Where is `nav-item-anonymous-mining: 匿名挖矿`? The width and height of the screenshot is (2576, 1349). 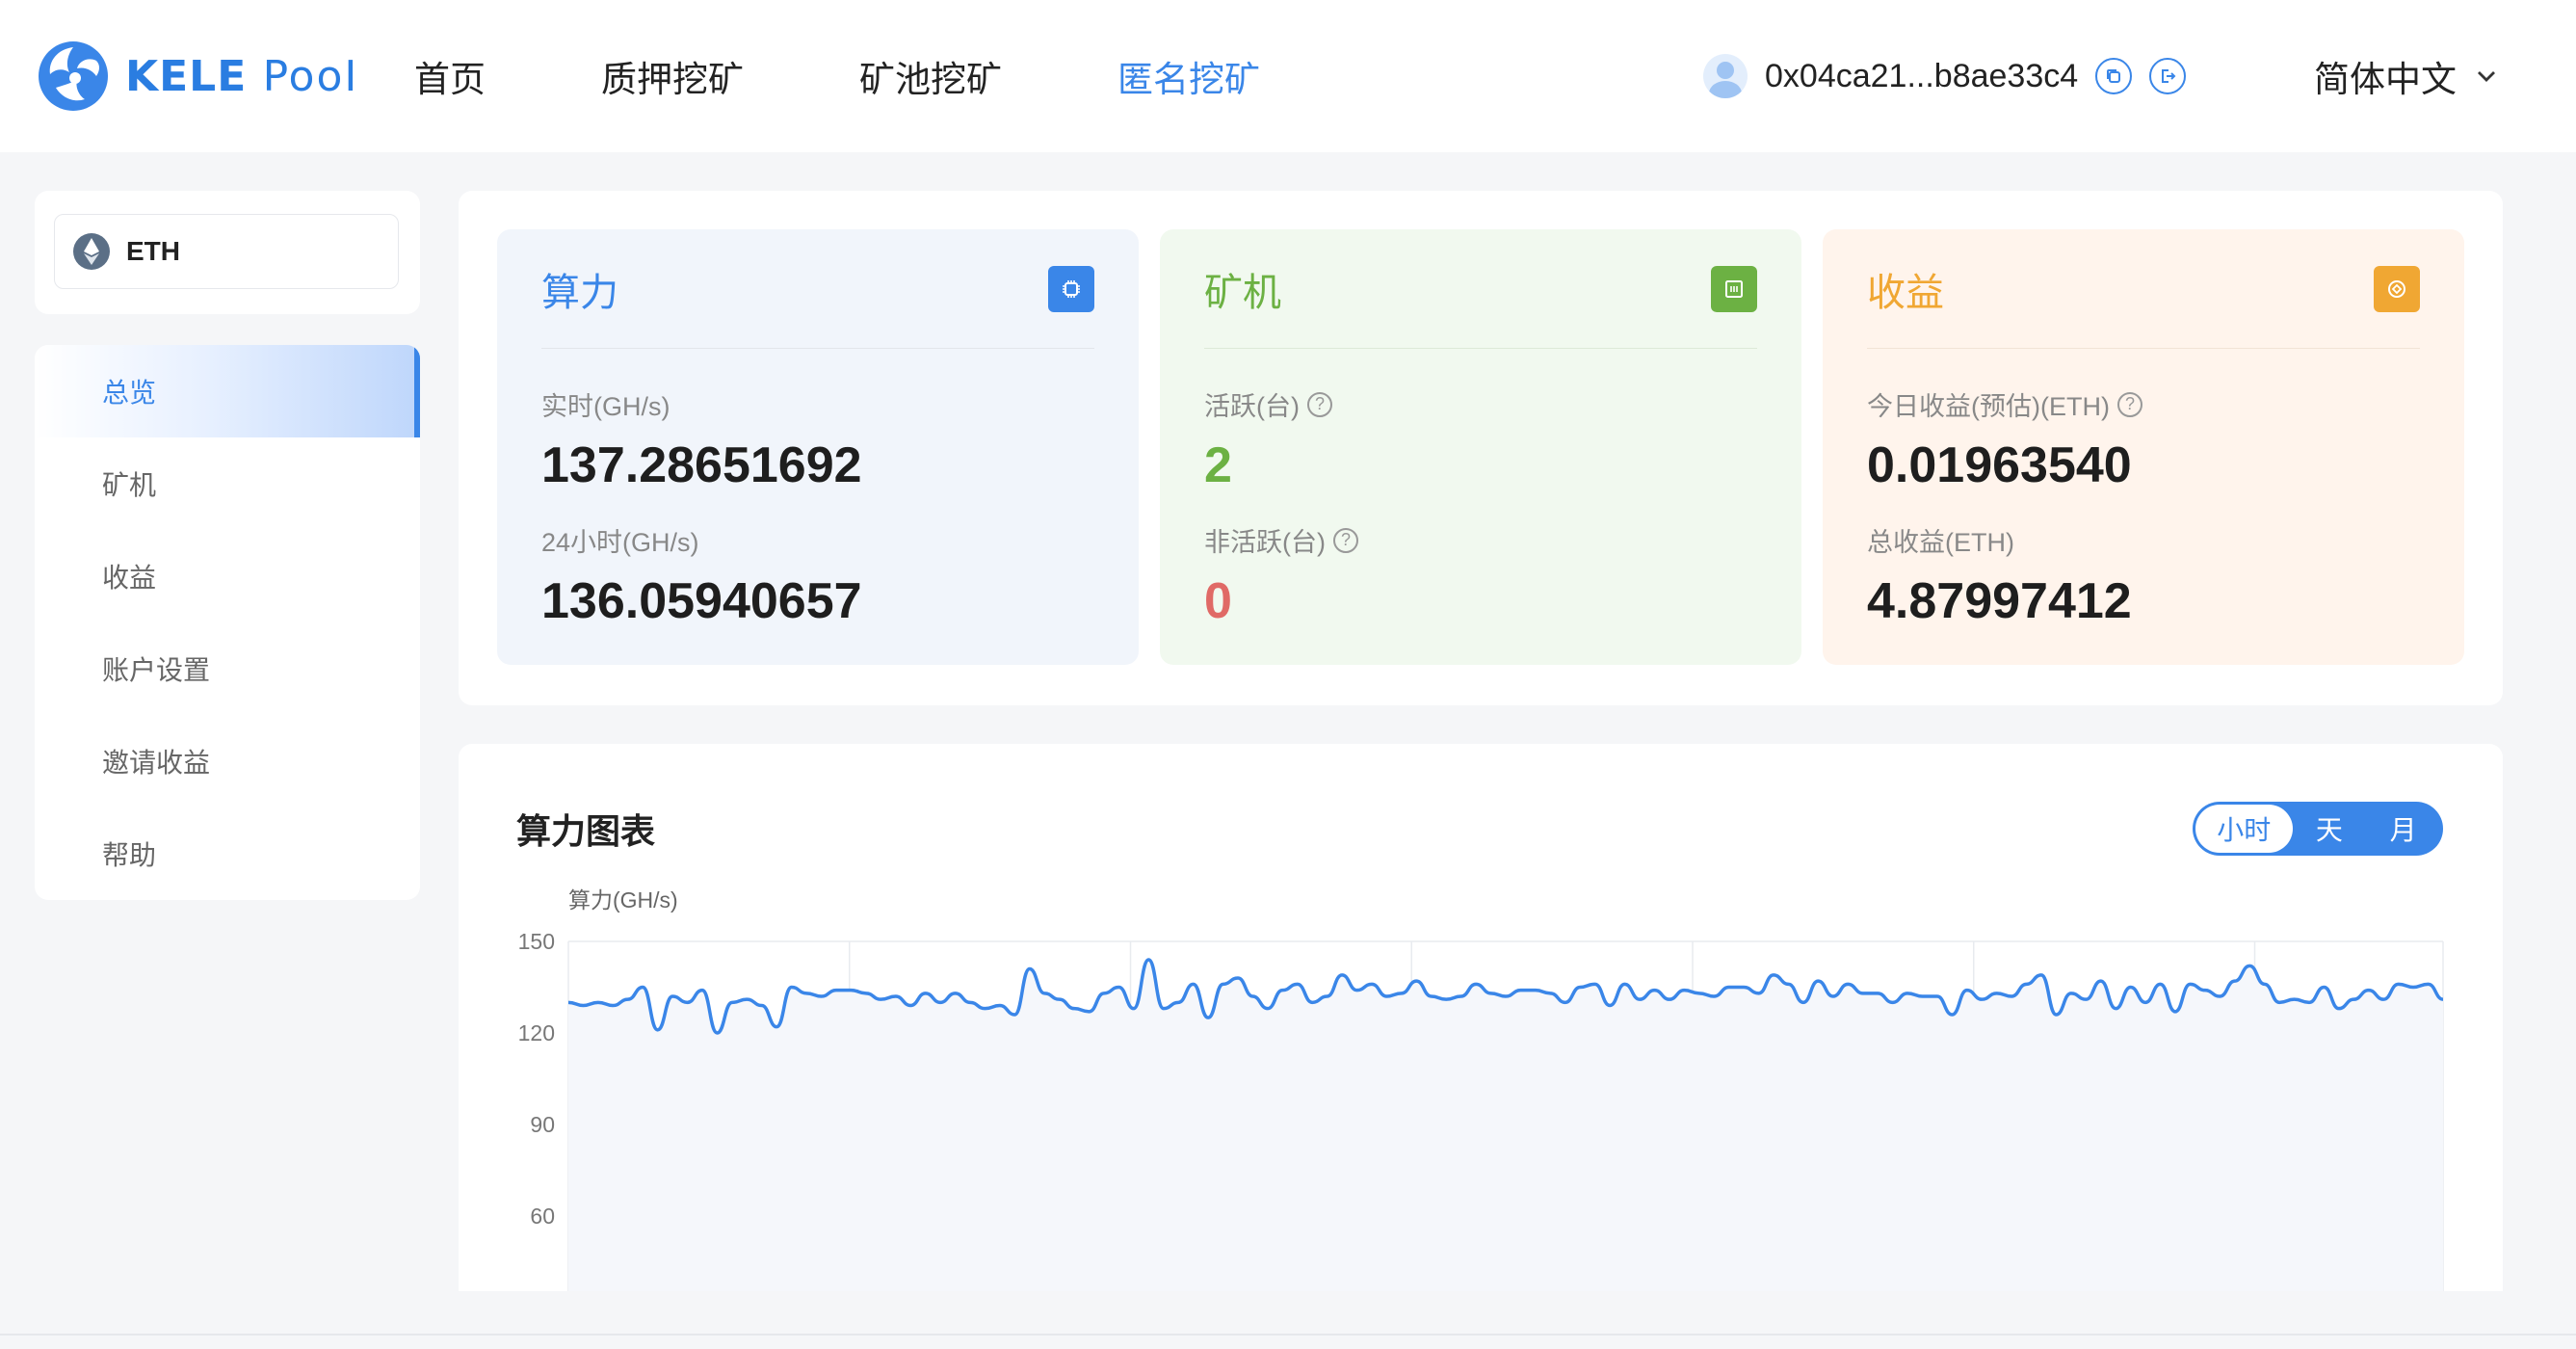
nav-item-anonymous-mining: 匿名挖矿 is located at coordinates (1188, 76).